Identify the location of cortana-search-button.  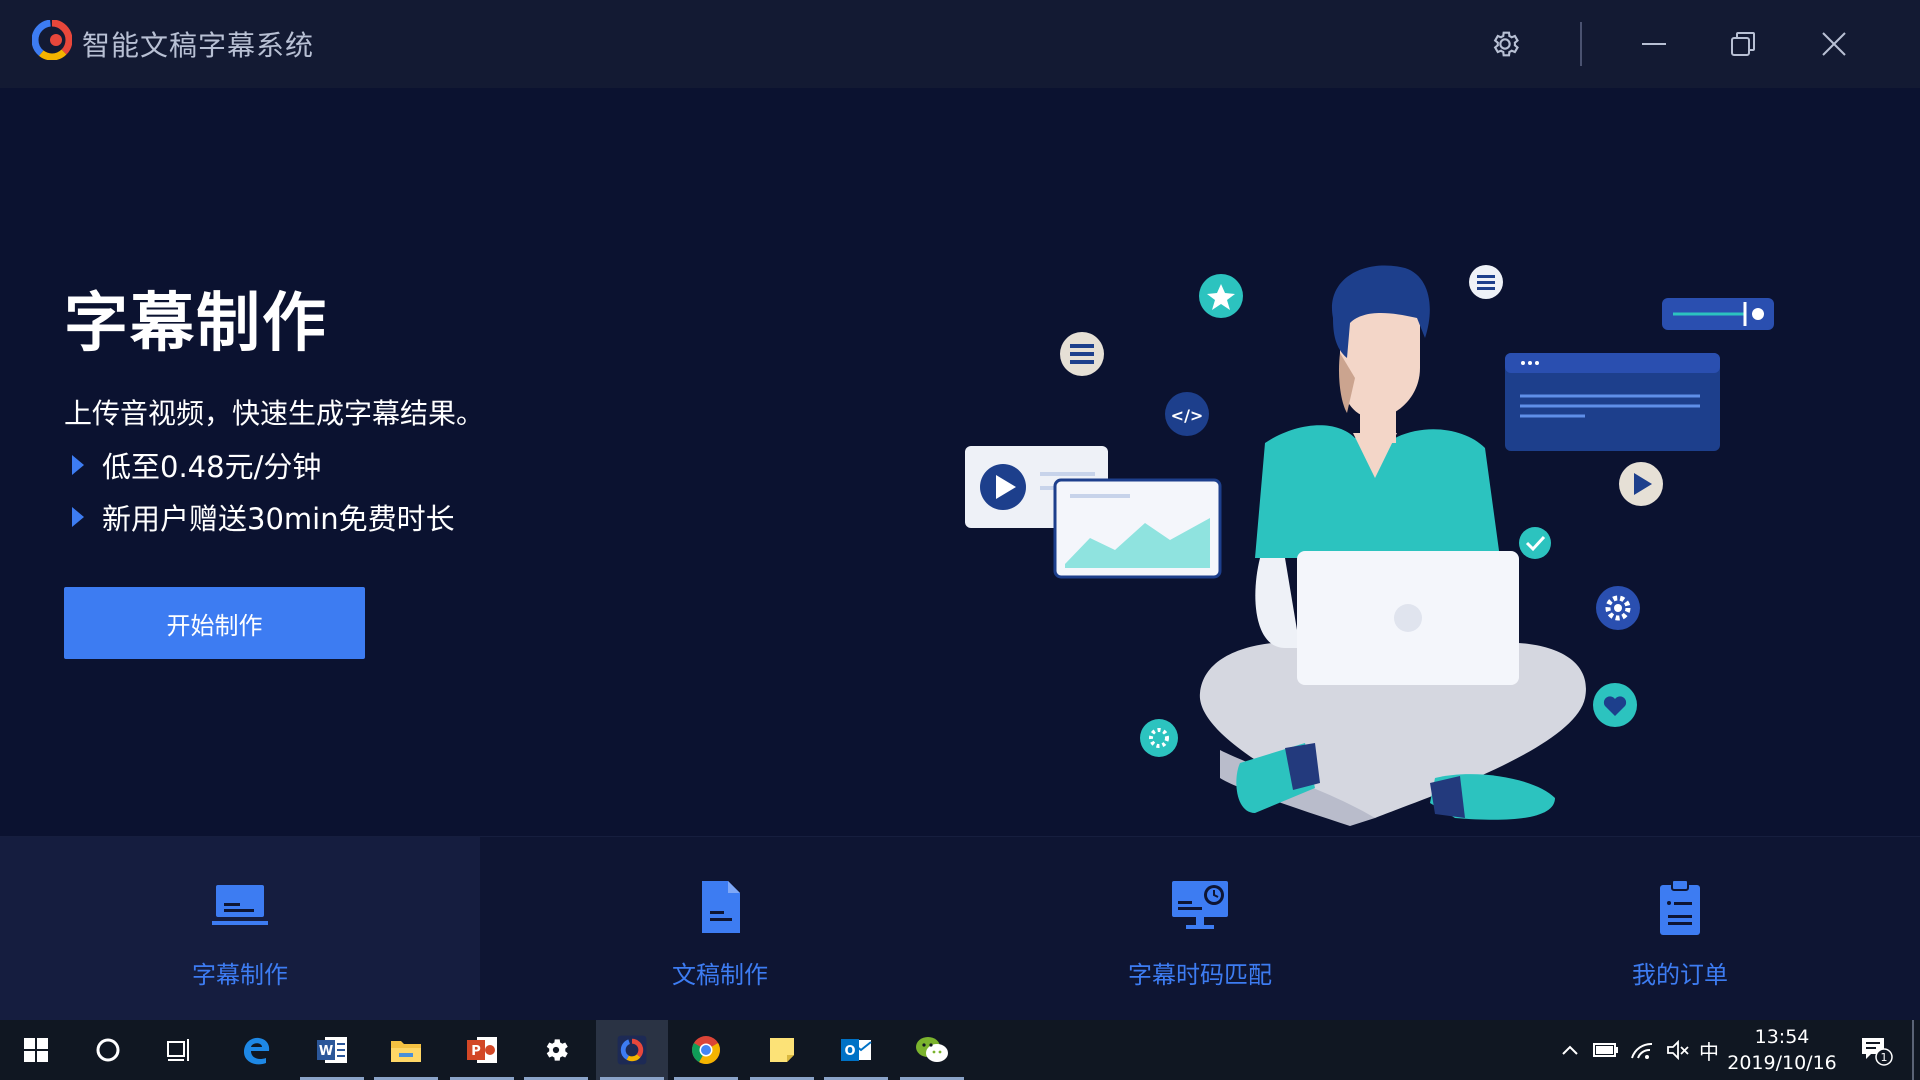
(108, 1050).